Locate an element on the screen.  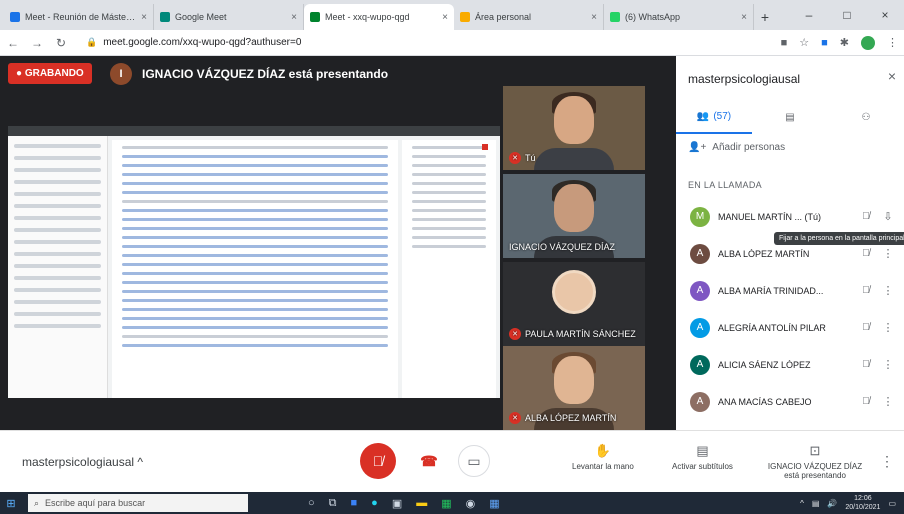
store-icon: ▣ is located at coordinates (397, 503).